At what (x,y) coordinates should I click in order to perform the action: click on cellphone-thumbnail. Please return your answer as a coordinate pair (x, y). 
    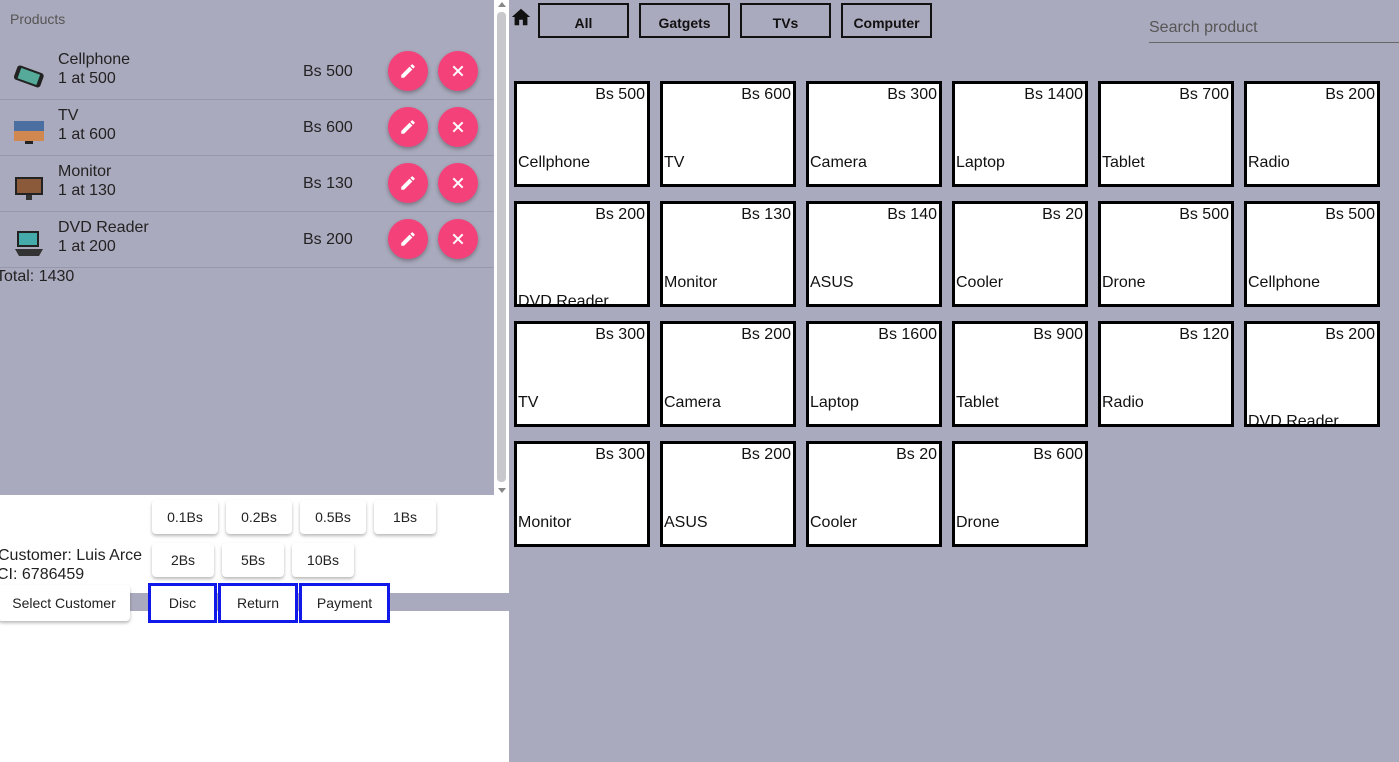
    Looking at the image, I should click on (28, 76).